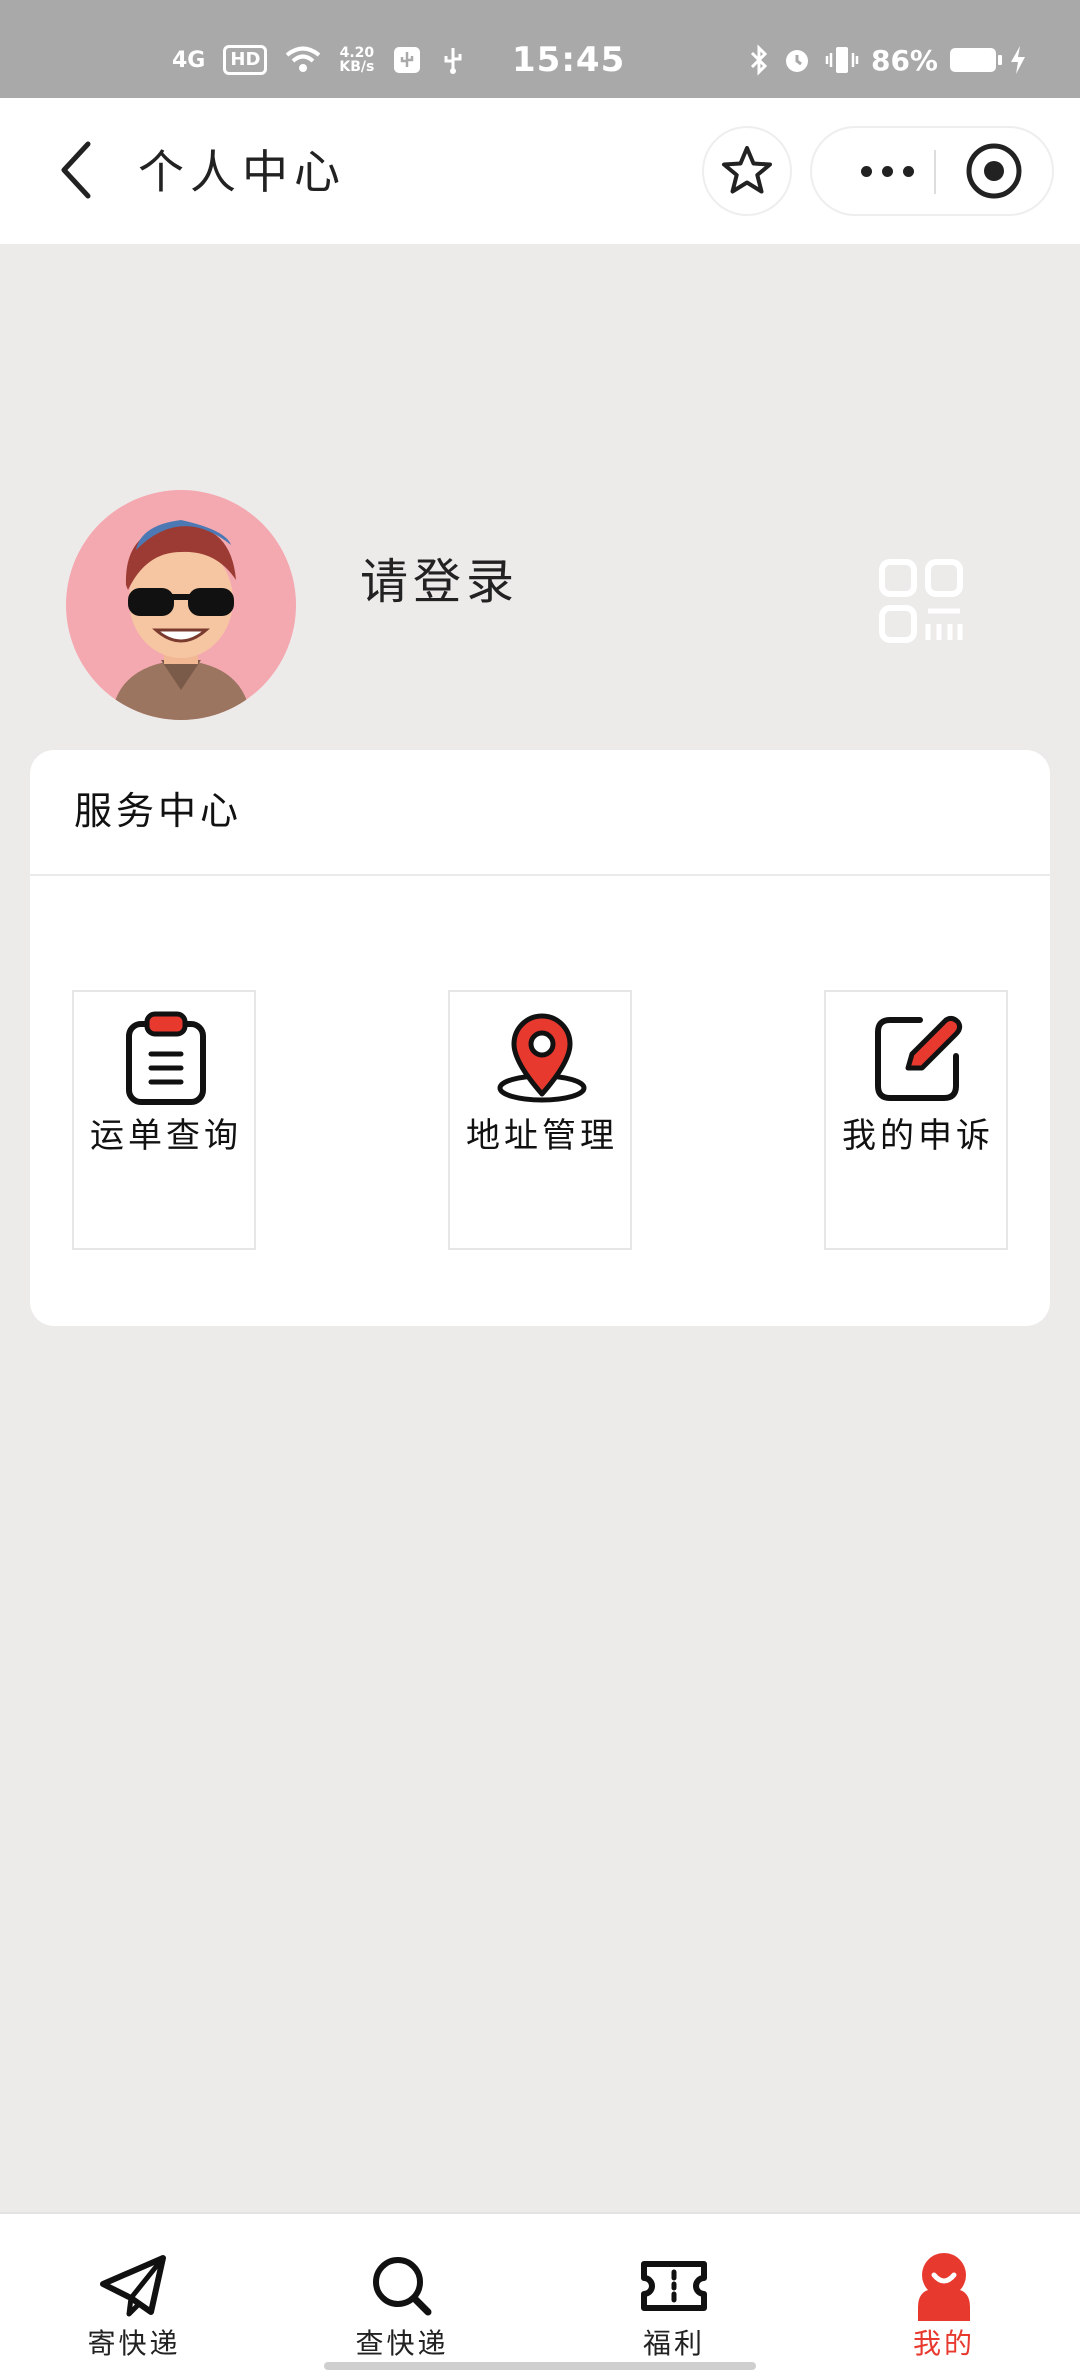 This screenshot has width=1080, height=2376. I want to click on mini-program-capsule, so click(932, 171).